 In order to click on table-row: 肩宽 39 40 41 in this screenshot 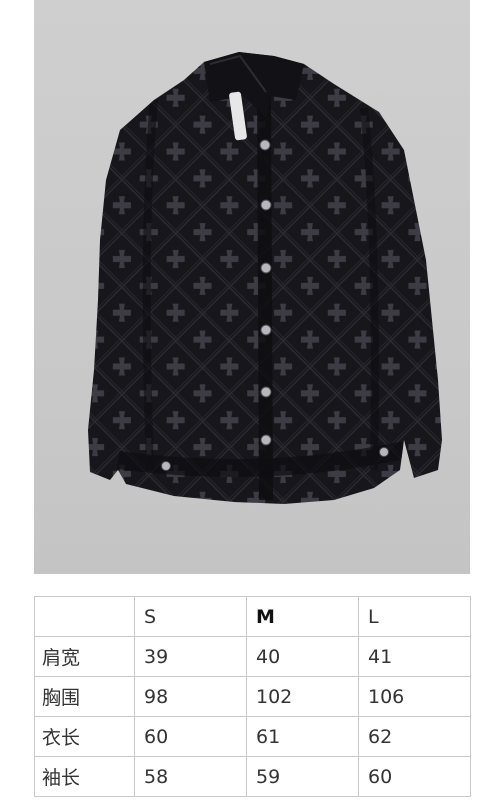, I will do `click(252, 656)`.